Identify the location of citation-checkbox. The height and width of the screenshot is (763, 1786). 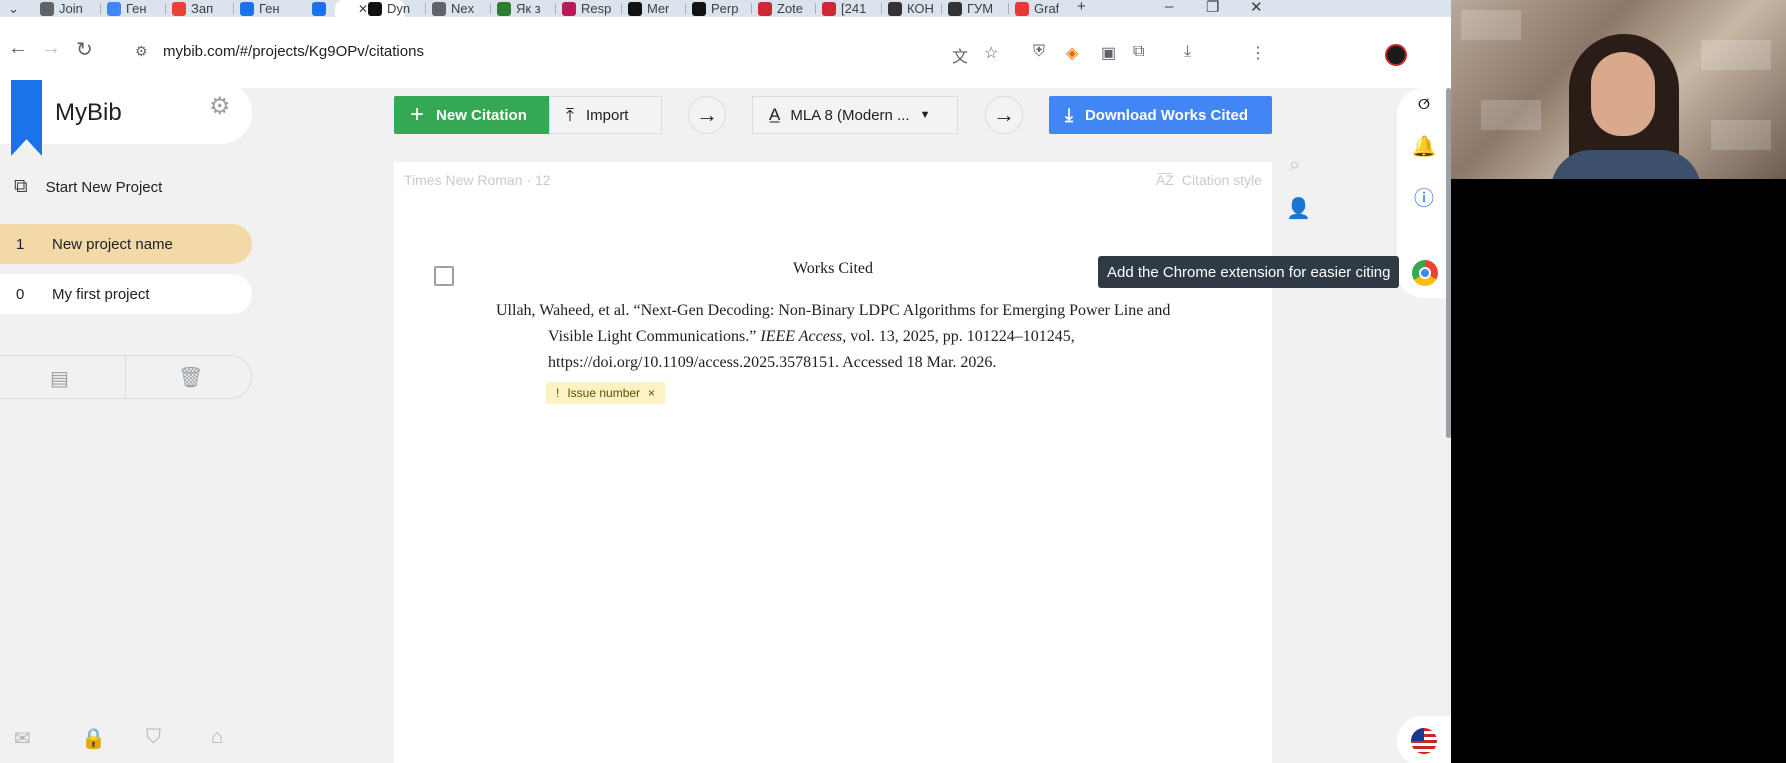
(444, 276).